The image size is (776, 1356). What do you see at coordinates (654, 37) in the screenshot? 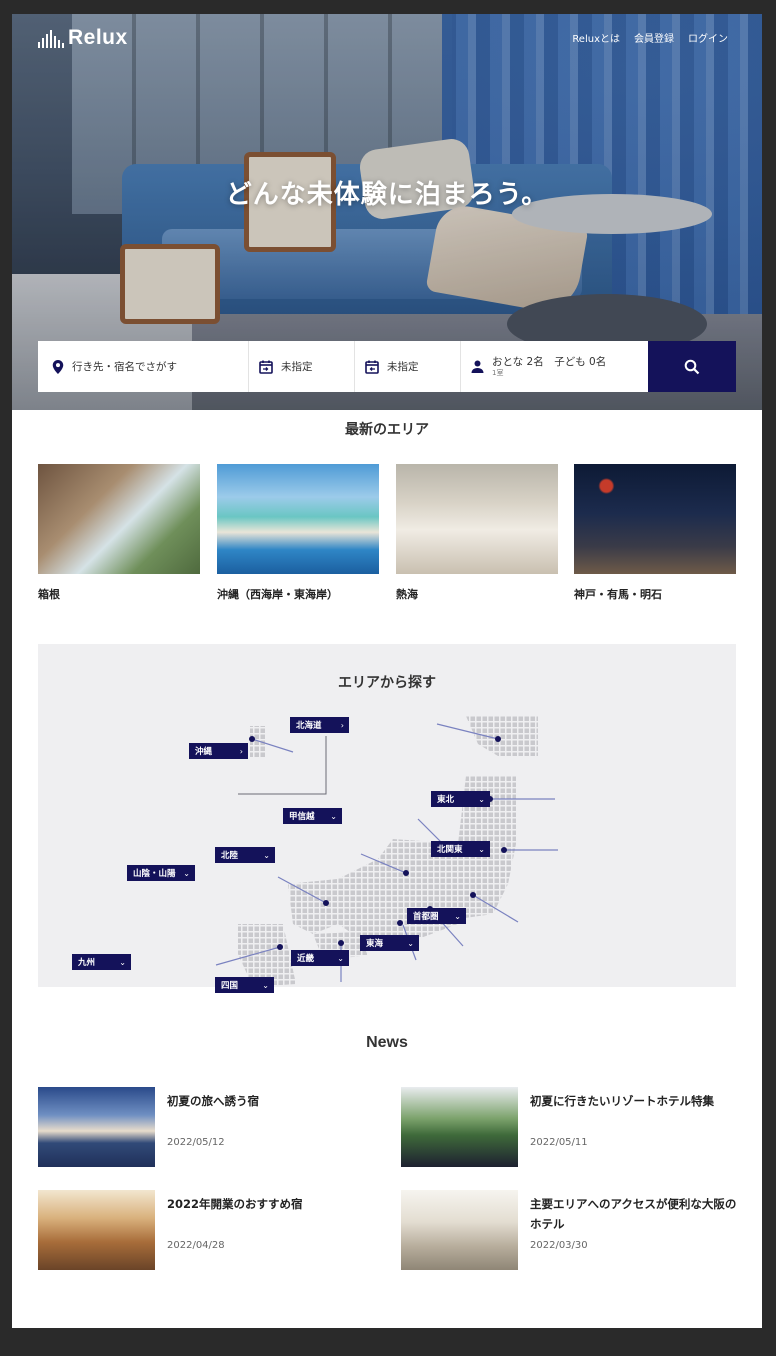
I see `nav-register-link: 会員登録` at bounding box center [654, 37].